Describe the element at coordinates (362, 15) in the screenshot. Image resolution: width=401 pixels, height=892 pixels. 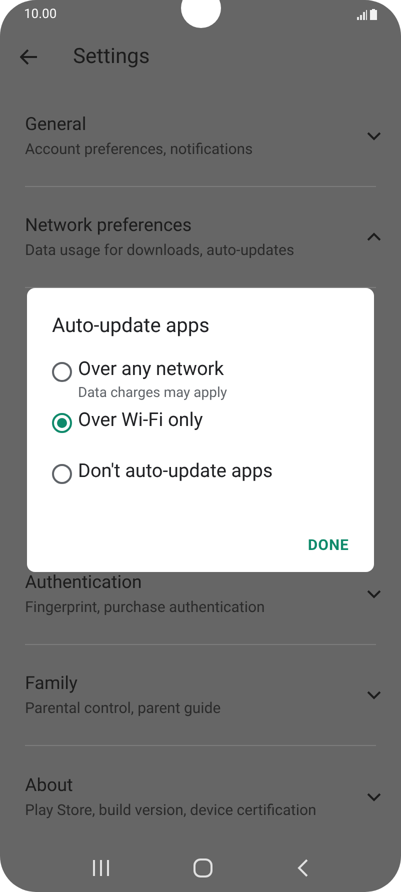
I see `signal-icon` at that location.